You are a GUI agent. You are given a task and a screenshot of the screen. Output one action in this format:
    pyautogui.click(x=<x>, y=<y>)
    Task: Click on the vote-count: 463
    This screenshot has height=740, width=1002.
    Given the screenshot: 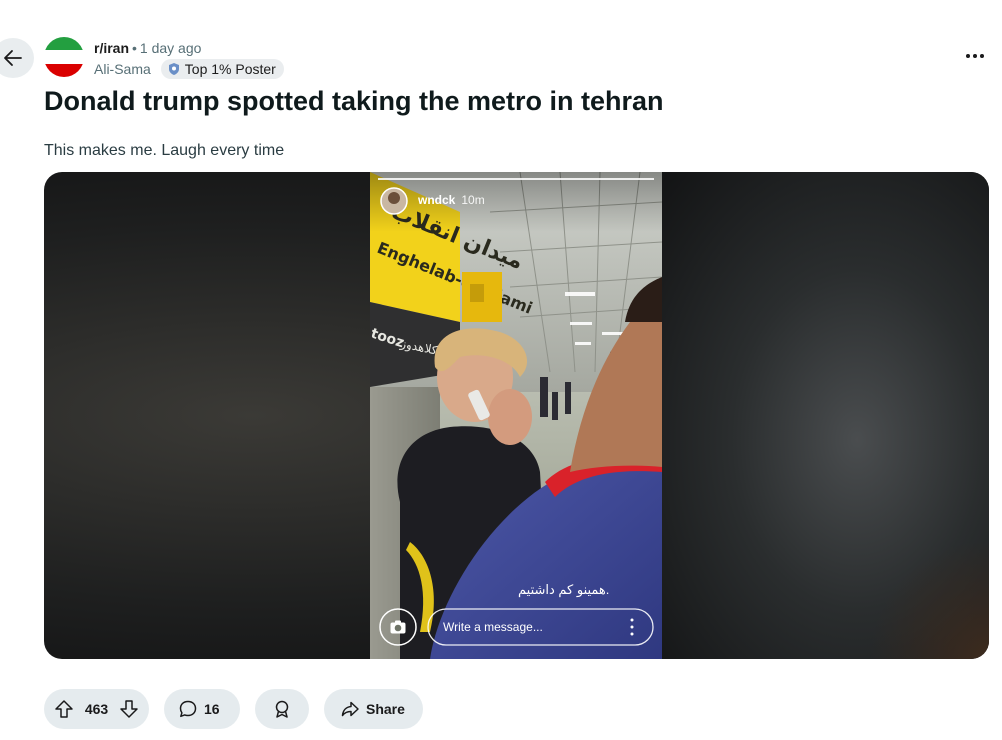 What is the action you would take?
    pyautogui.click(x=96, y=709)
    